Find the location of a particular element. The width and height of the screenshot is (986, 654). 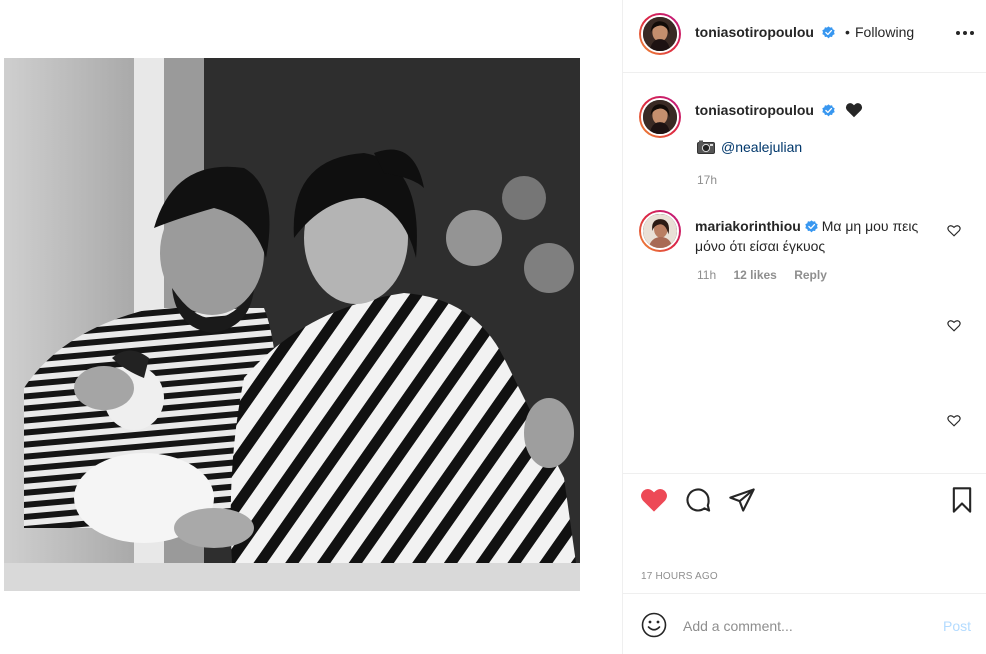

bookmark-icon is located at coordinates (962, 500).